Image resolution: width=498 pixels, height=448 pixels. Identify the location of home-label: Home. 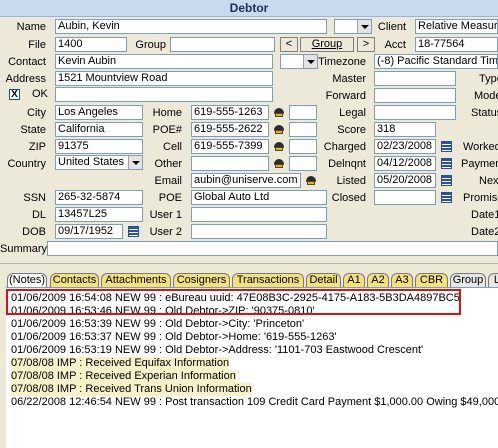
(167, 113).